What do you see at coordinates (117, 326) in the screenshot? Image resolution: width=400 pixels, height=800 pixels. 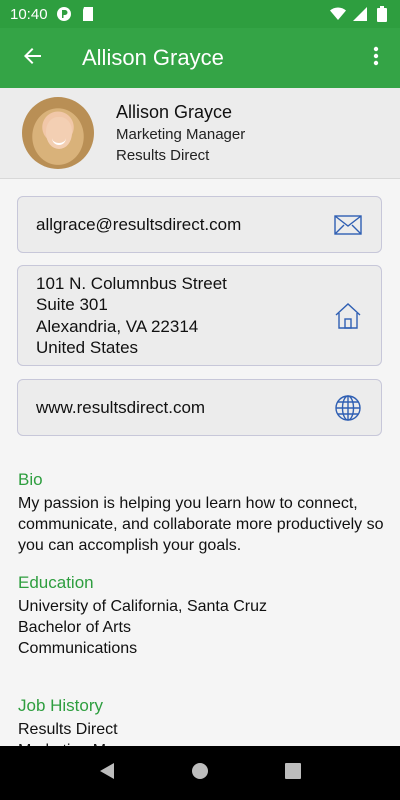 I see `address-line: Alexandria, VA 22314` at bounding box center [117, 326].